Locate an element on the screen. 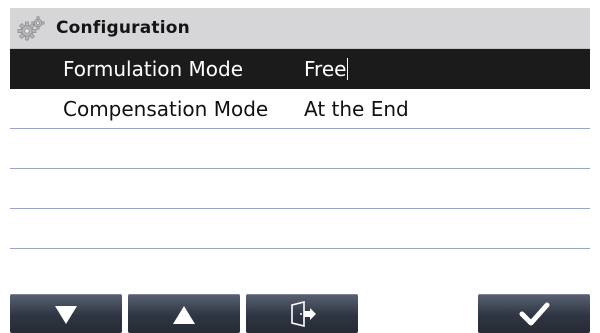 This screenshot has width=600, height=333. exit-button is located at coordinates (302, 313).